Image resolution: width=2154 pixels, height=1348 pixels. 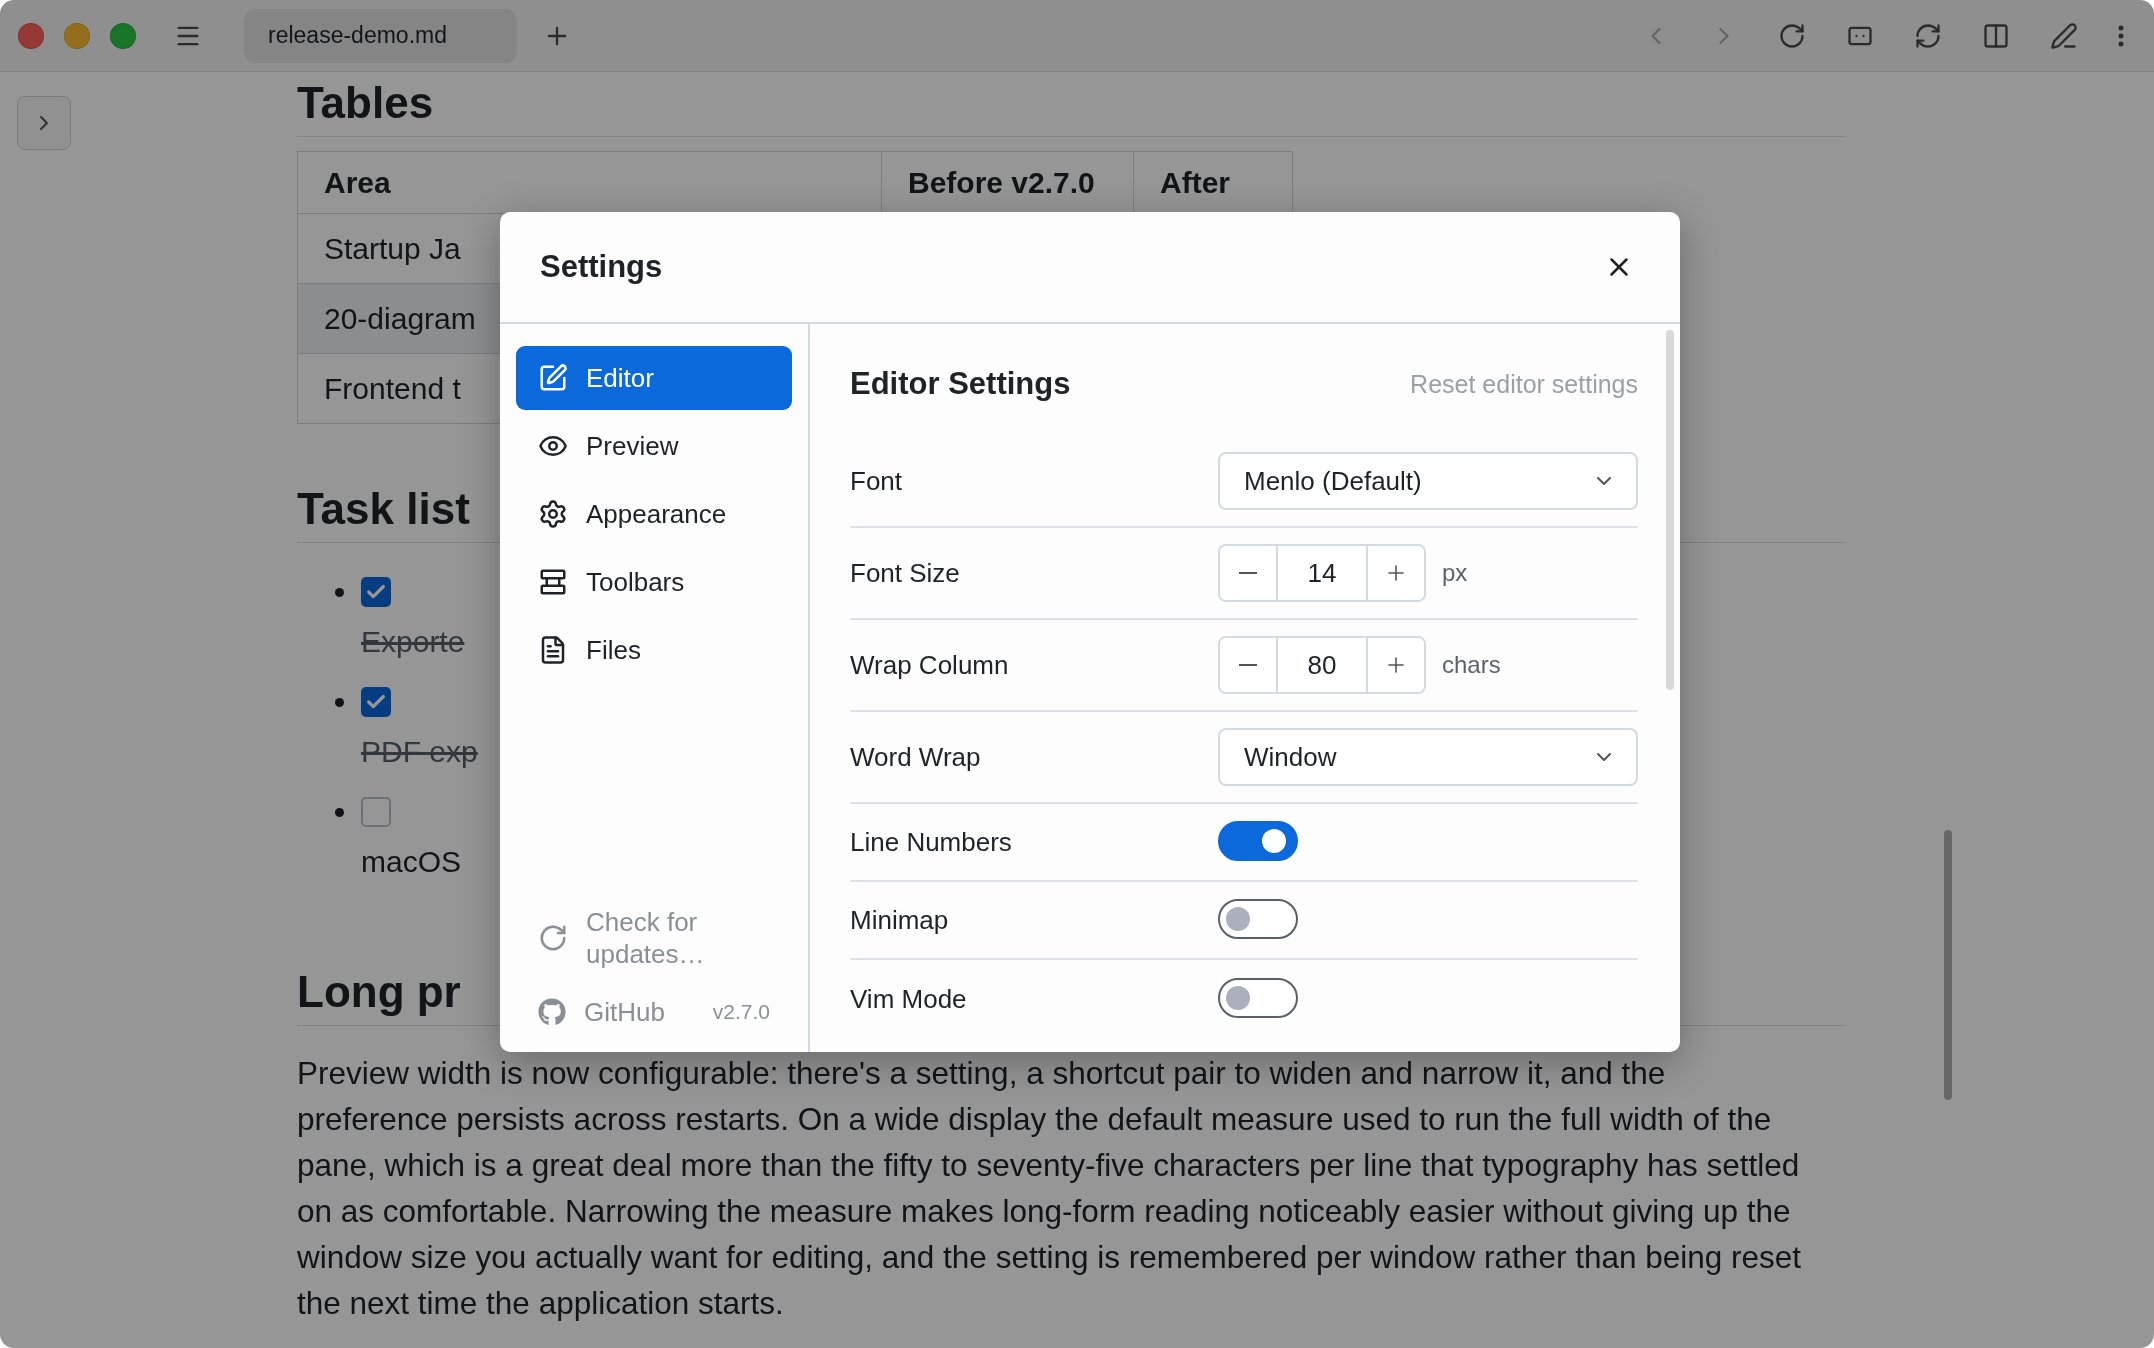 I want to click on split-view-icon, so click(x=1996, y=35).